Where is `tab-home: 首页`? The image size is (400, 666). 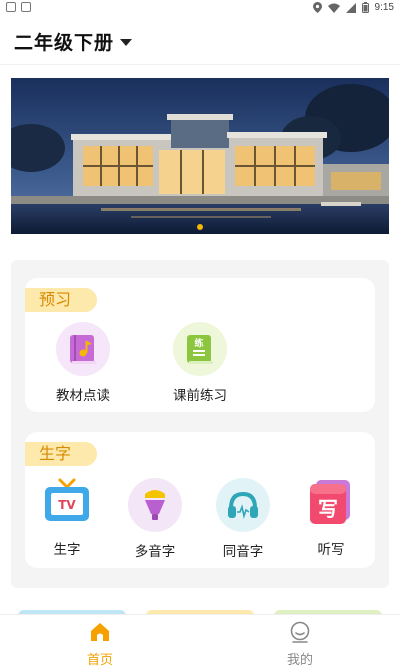
tab-home: 首页 is located at coordinates (100, 643).